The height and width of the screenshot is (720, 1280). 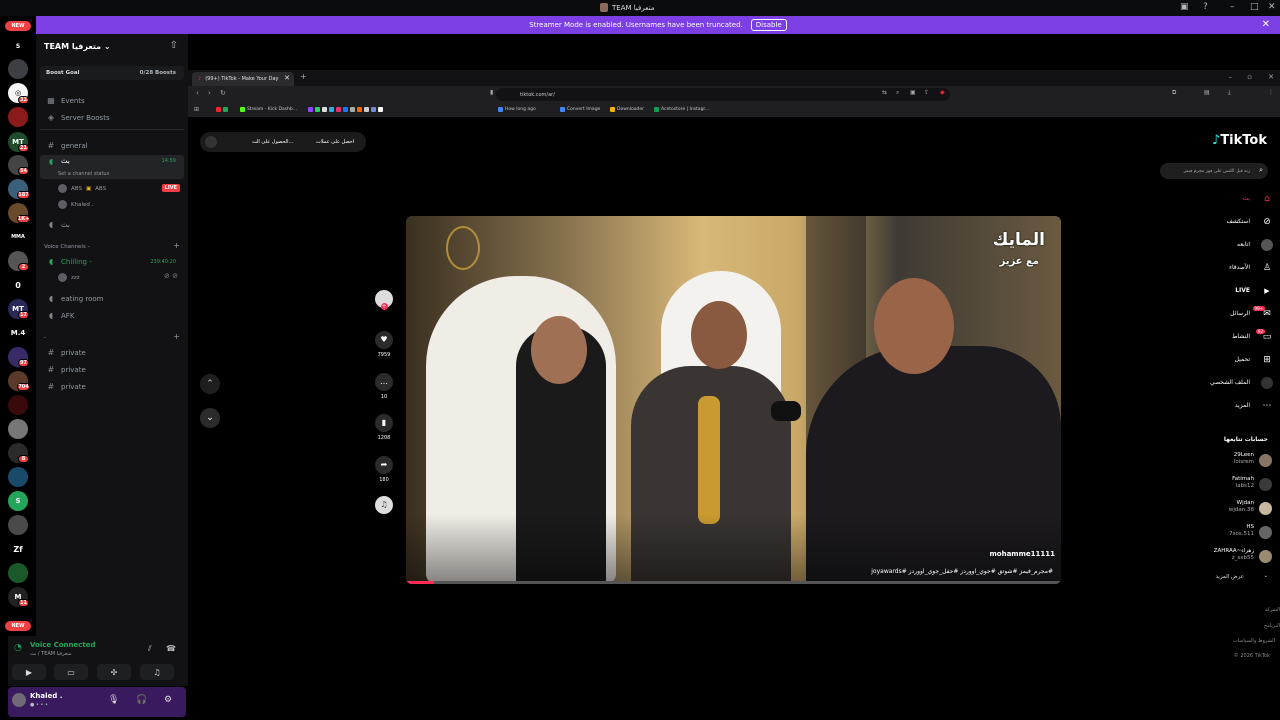 What do you see at coordinates (580, 109) in the screenshot?
I see `bookmark-item: Convert Image` at bounding box center [580, 109].